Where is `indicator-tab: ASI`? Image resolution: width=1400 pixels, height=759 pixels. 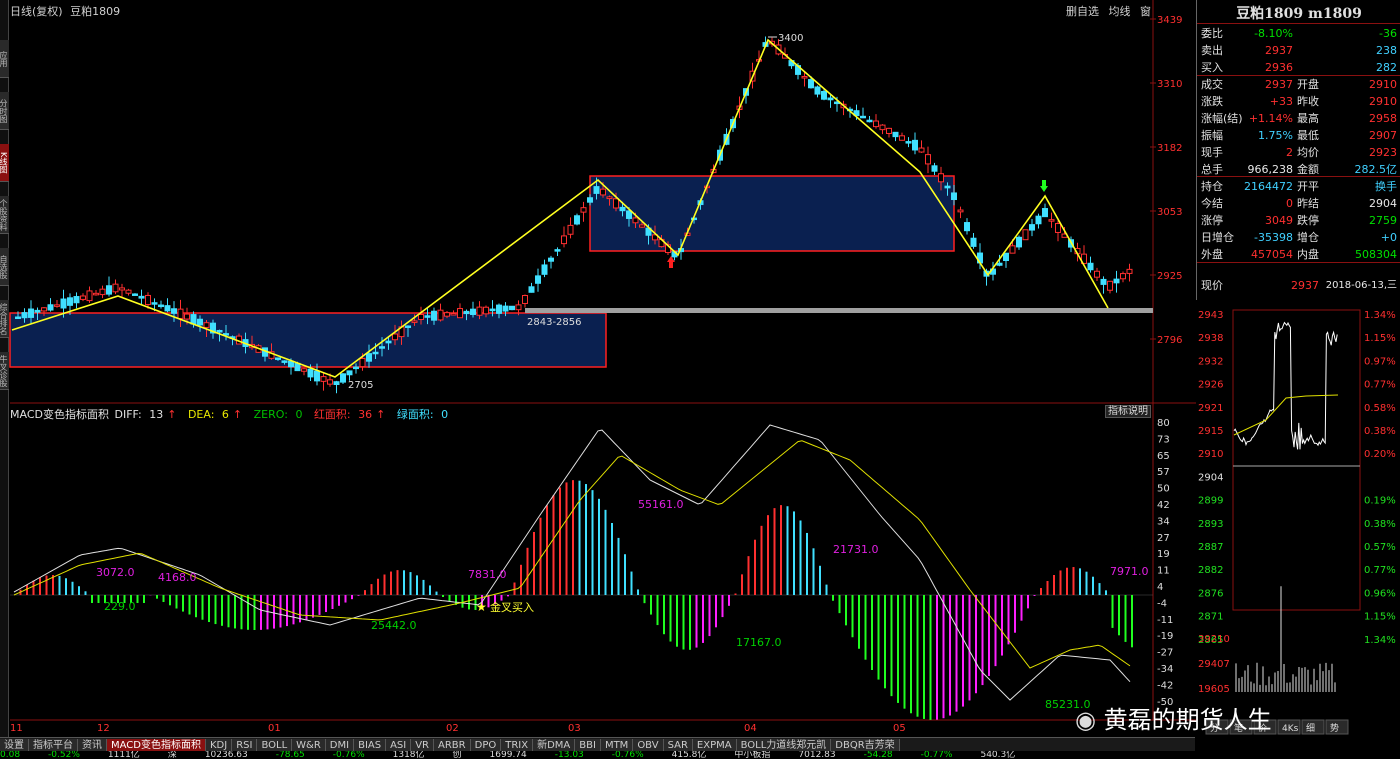
indicator-tab: ASI is located at coordinates (399, 745).